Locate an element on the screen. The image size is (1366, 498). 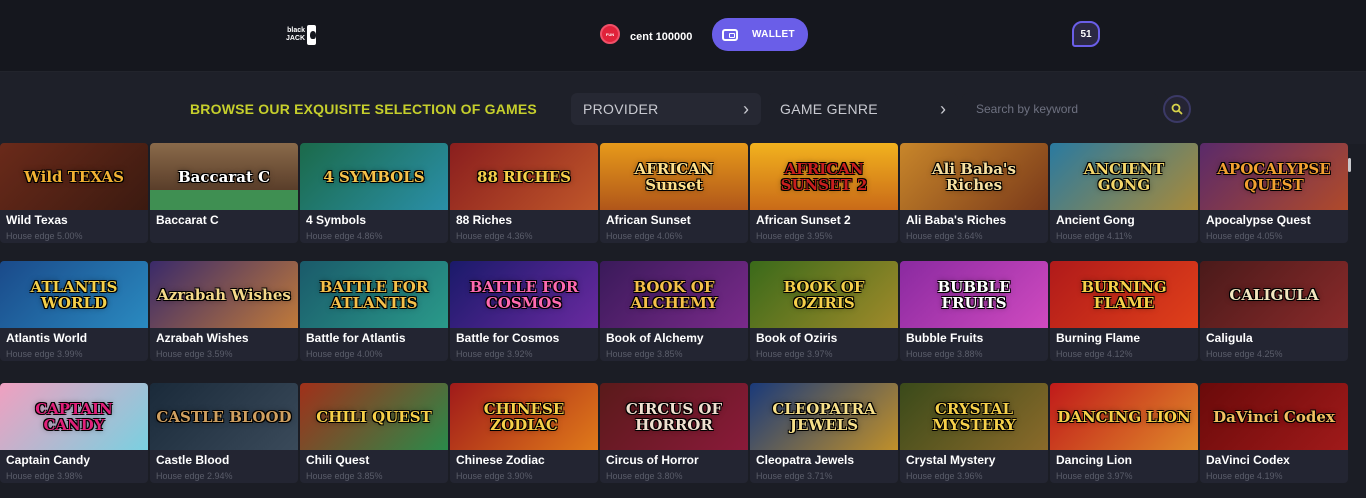
game-logo-art: BURNING FLAME is located at coordinates (1124, 294).